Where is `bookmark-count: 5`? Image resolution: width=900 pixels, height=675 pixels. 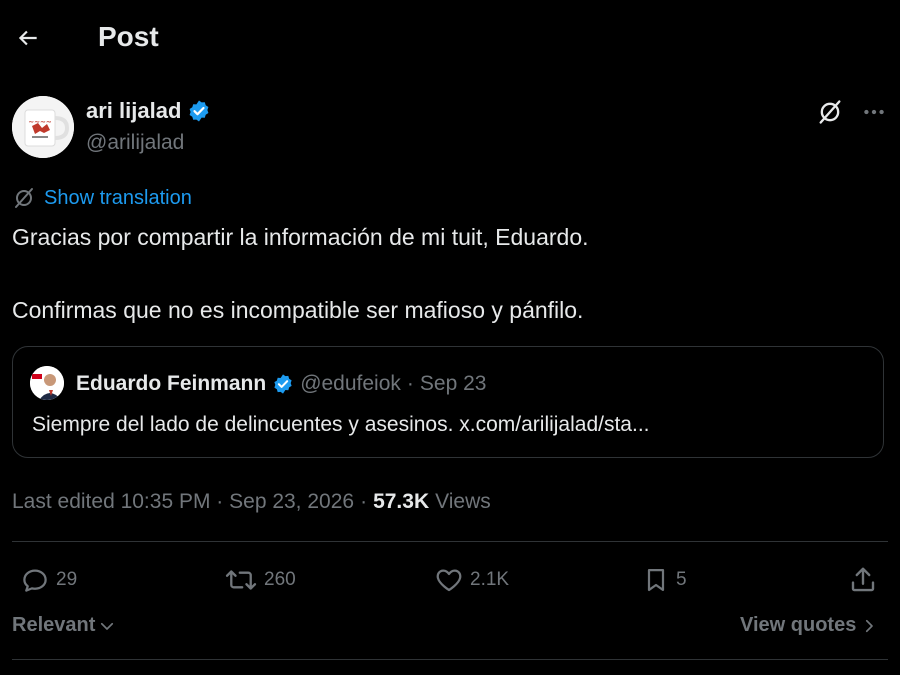 bookmark-count: 5 is located at coordinates (681, 579).